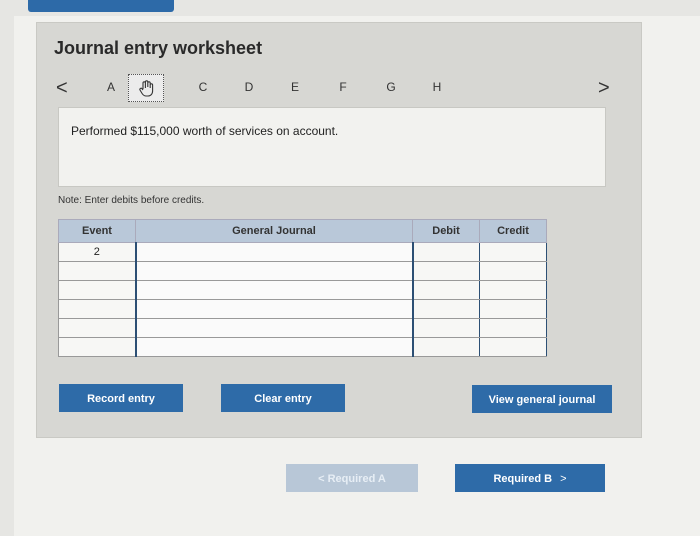 The height and width of the screenshot is (536, 700). What do you see at coordinates (356, 479) in the screenshot?
I see `required-a-label: Required A` at bounding box center [356, 479].